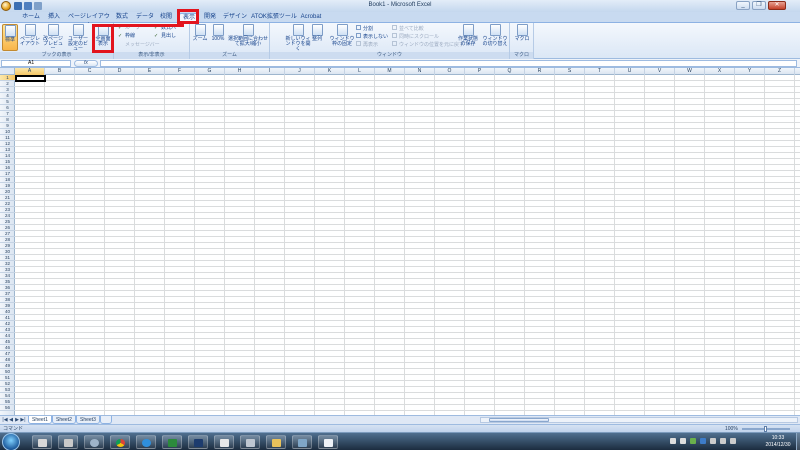 The height and width of the screenshot is (450, 800). I want to click on tab-data: データ, so click(145, 18).